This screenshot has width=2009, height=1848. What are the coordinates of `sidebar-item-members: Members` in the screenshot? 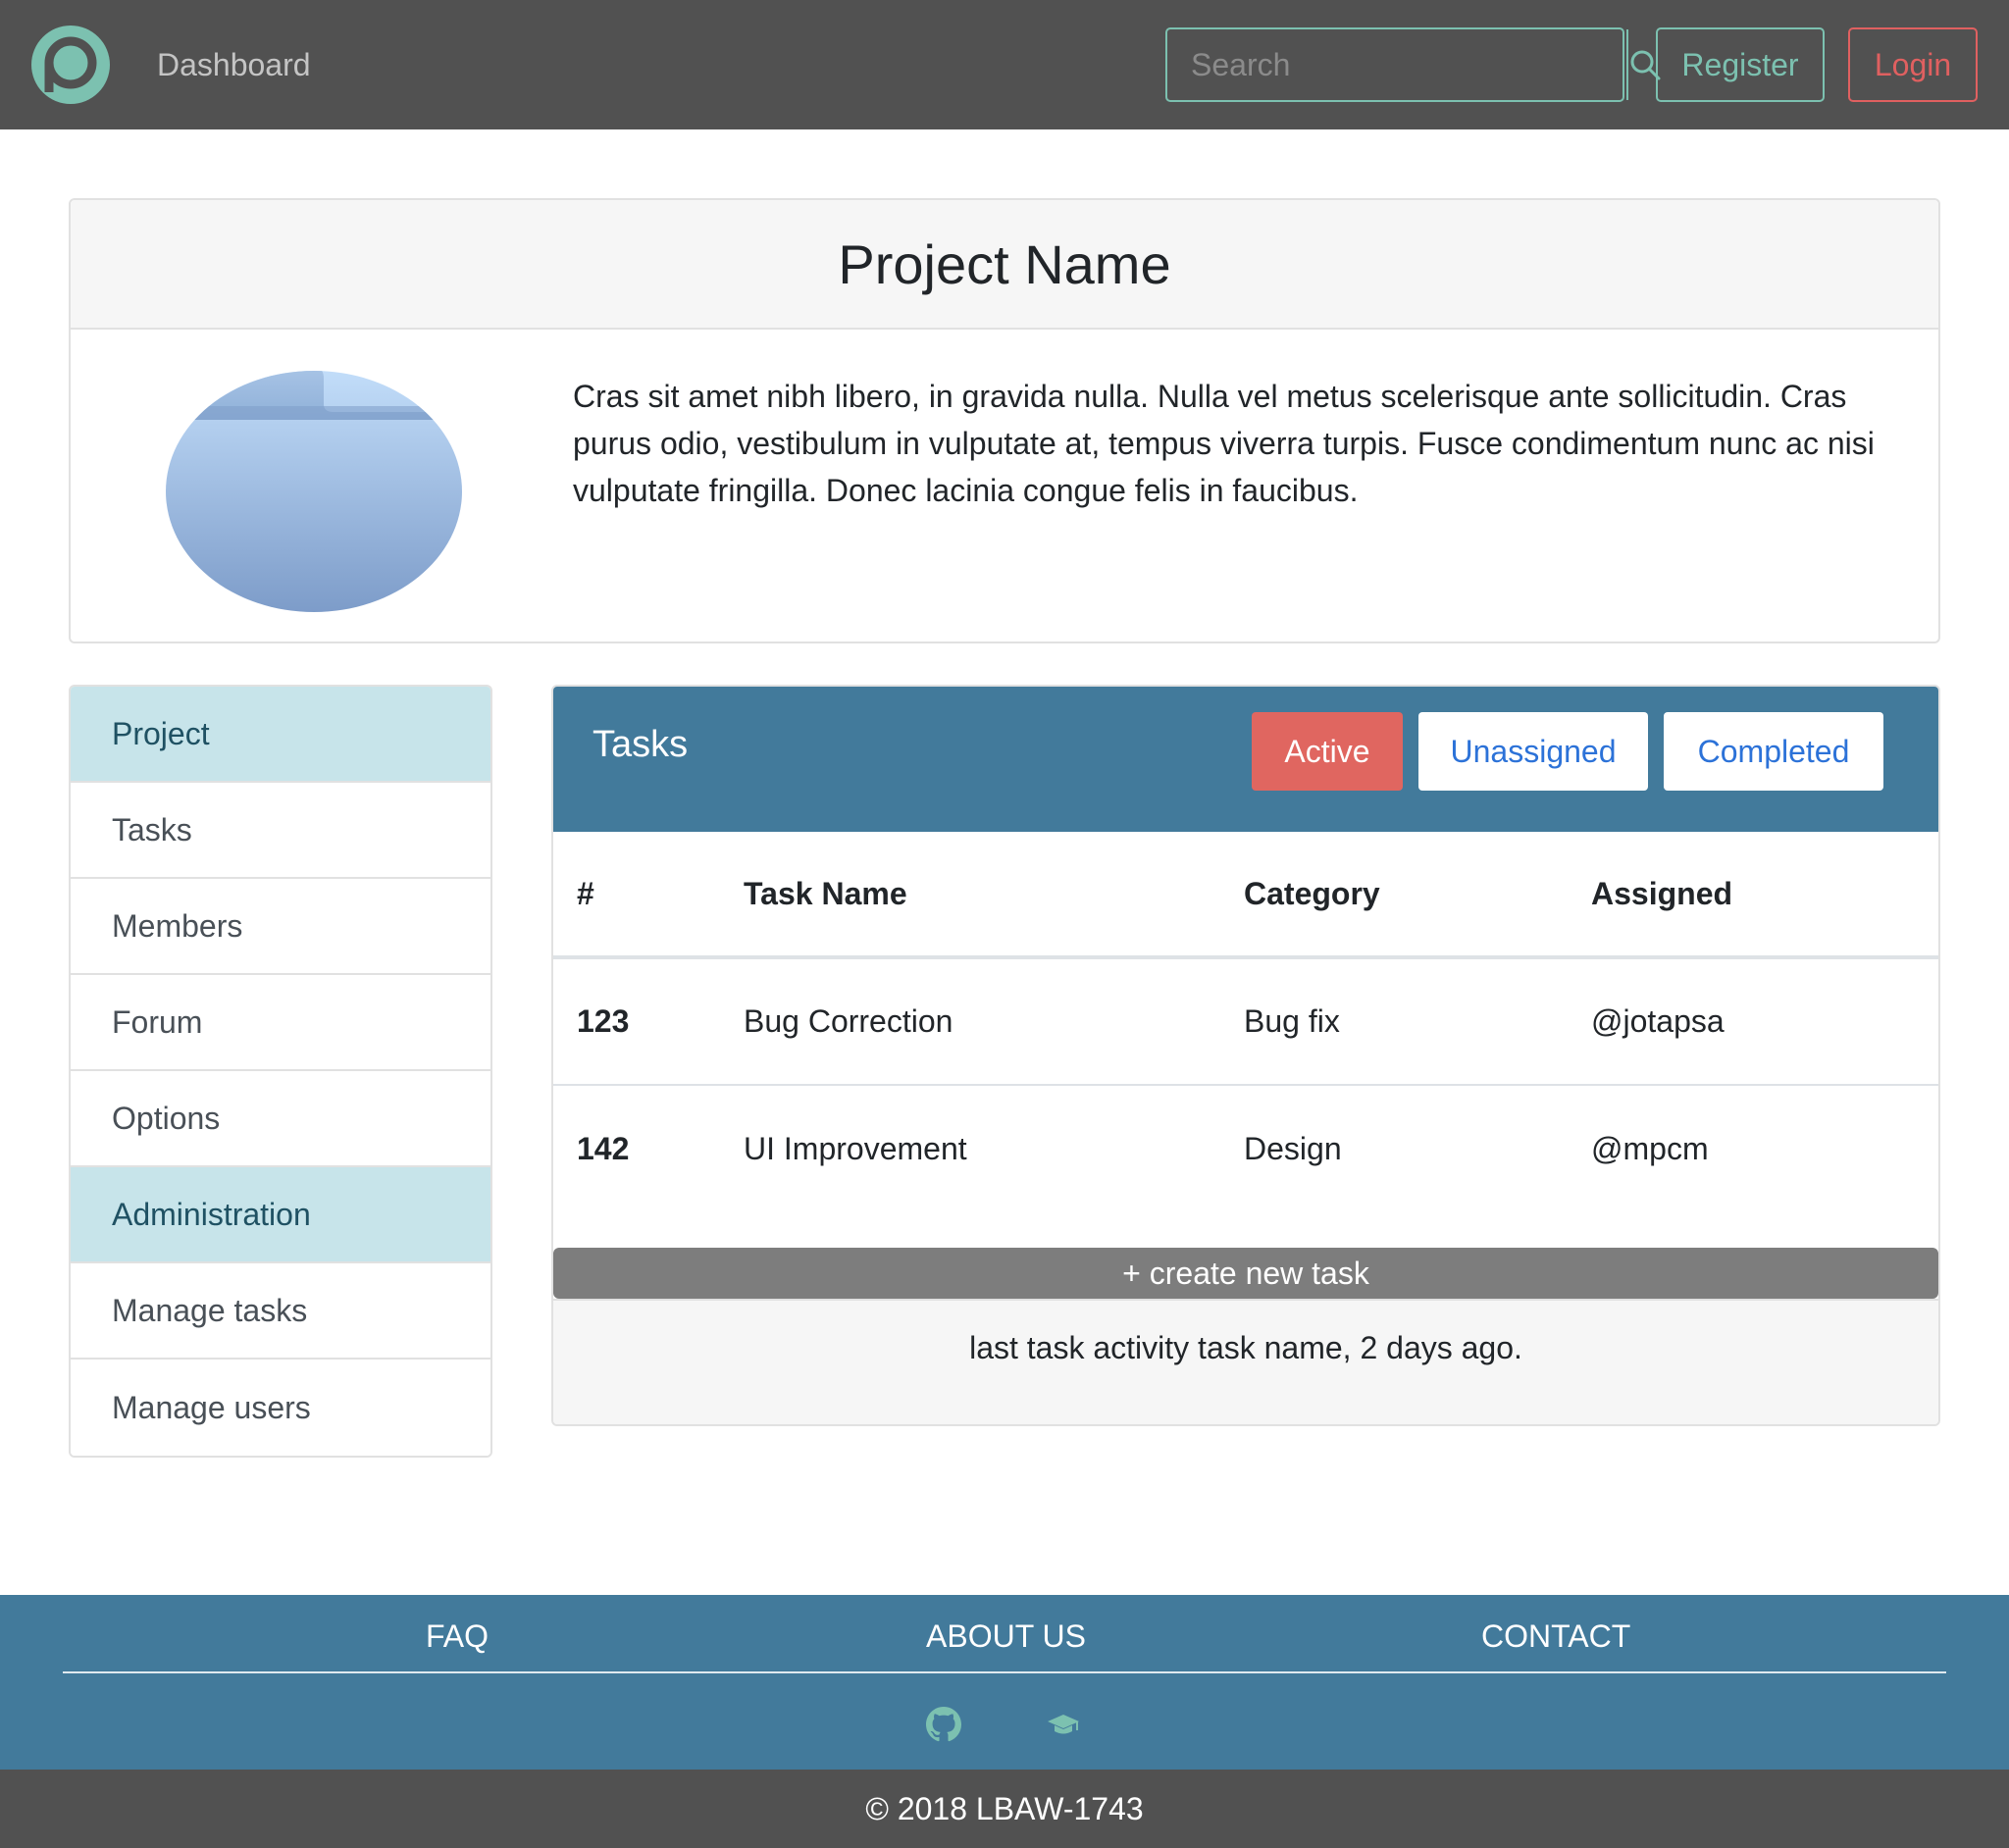 It's located at (280, 927).